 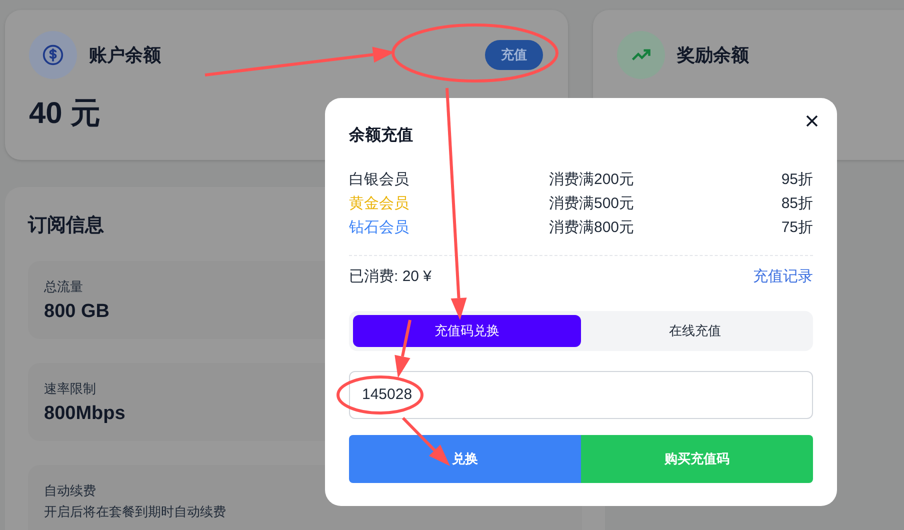 What do you see at coordinates (379, 204) in the screenshot?
I see `tier-name: 黄金会员` at bounding box center [379, 204].